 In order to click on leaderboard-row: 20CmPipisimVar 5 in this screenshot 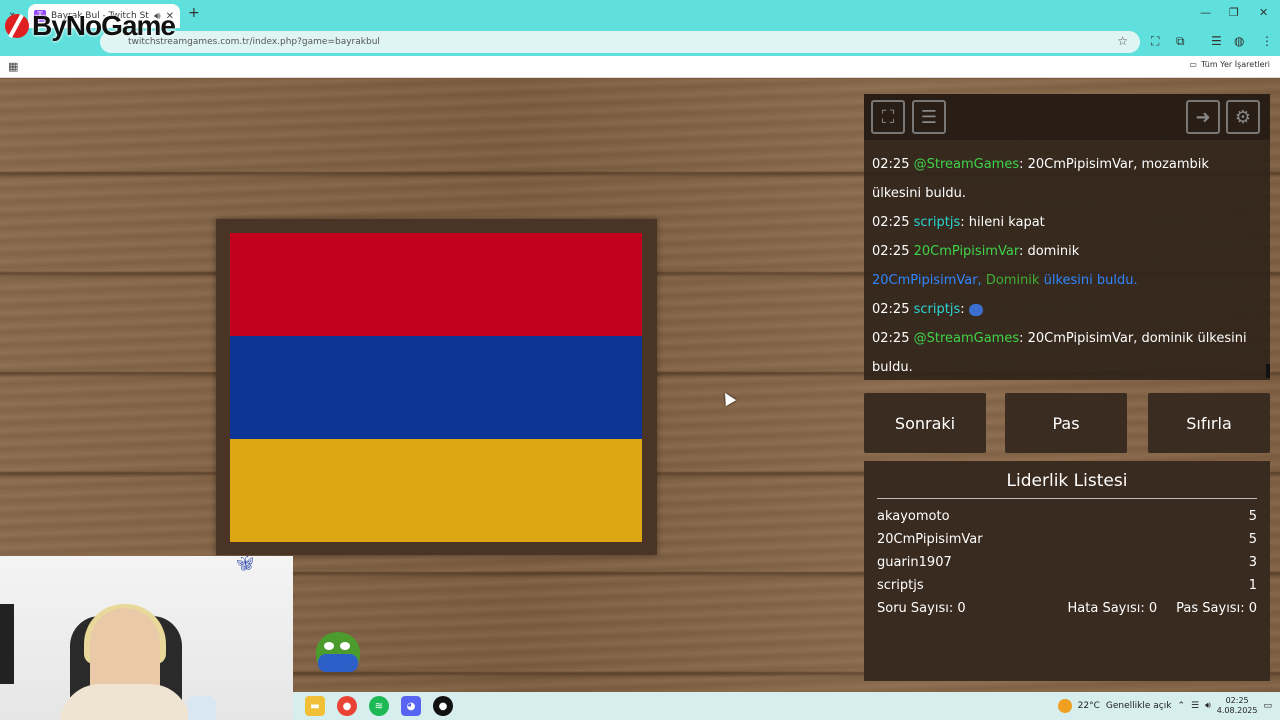, I will do `click(1067, 539)`.